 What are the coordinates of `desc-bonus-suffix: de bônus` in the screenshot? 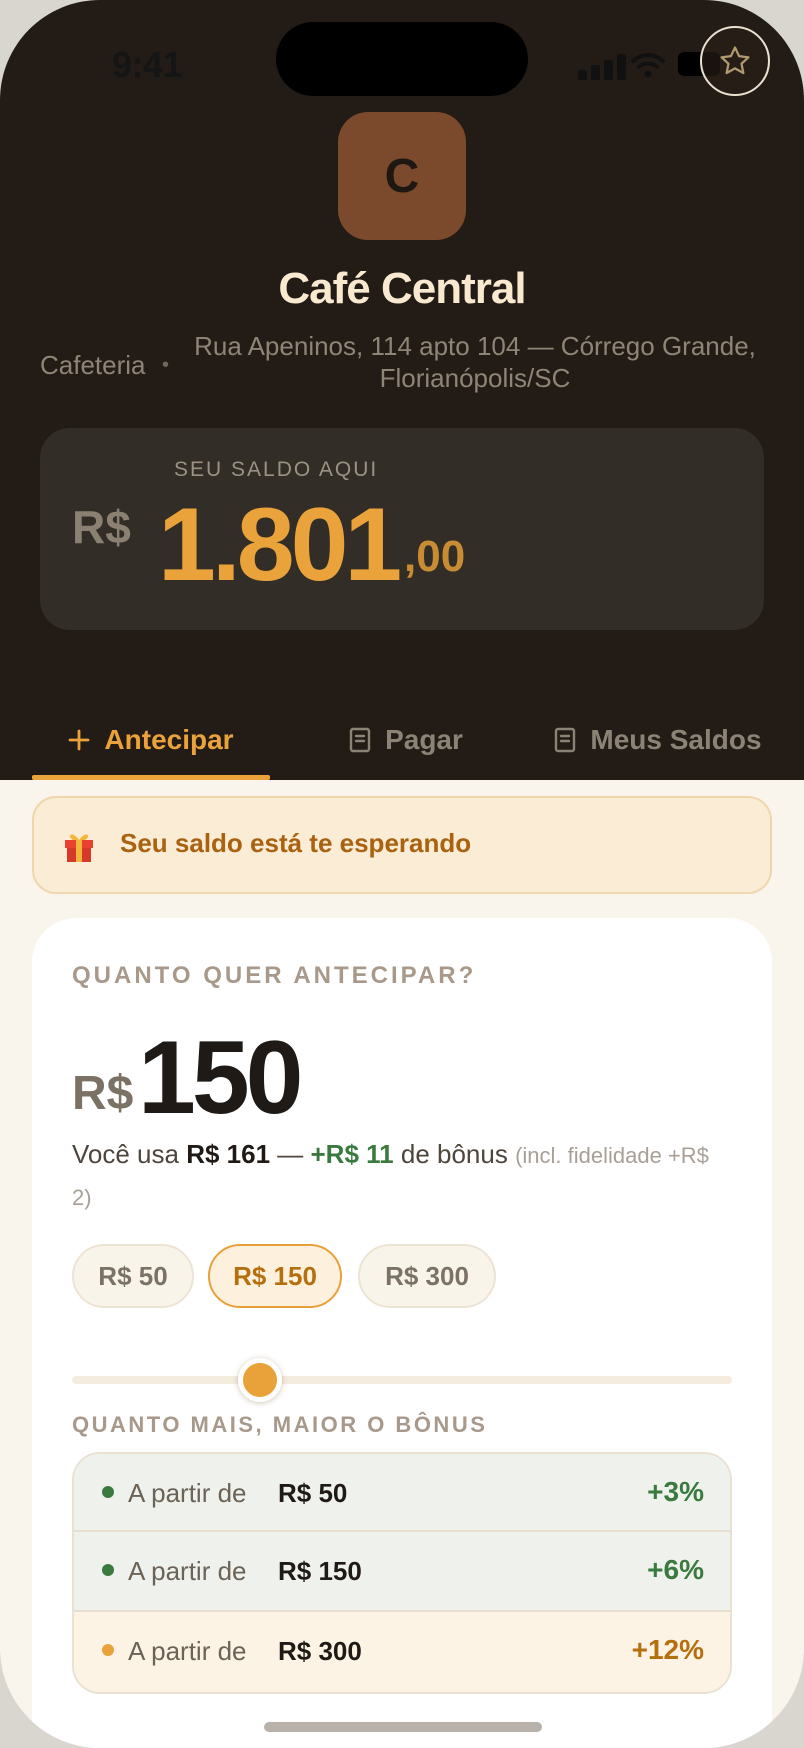 It's located at (454, 1154).